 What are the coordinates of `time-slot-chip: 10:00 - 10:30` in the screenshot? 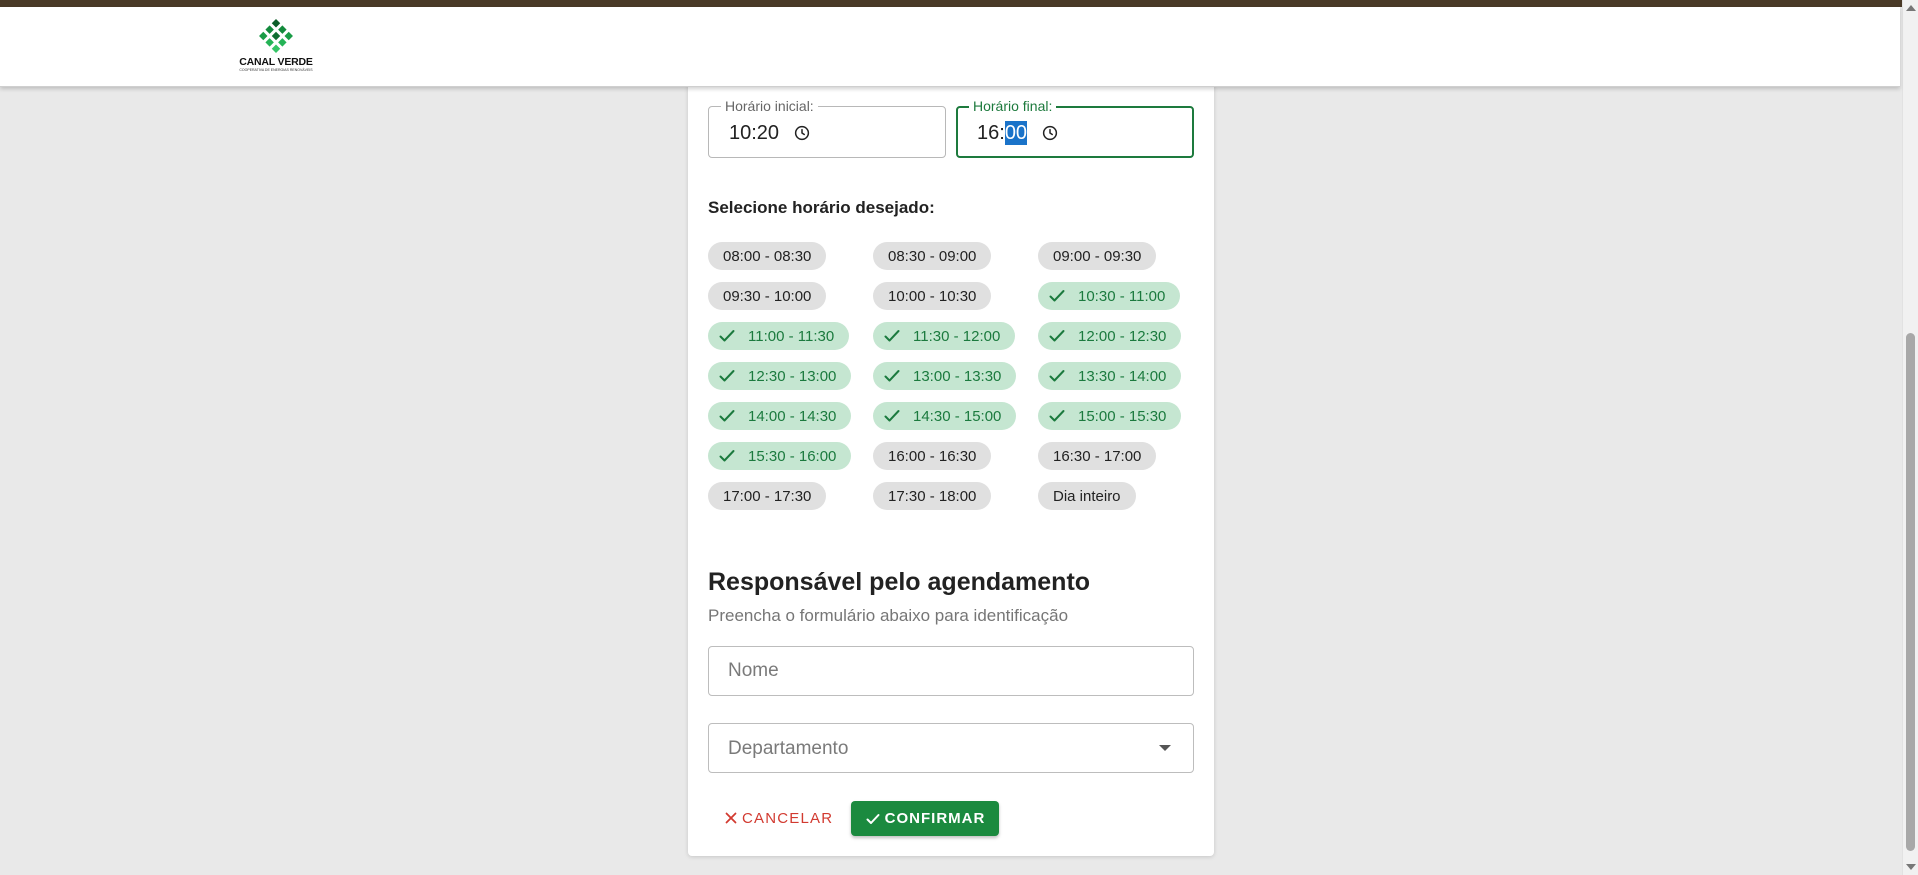 It's located at (932, 296).